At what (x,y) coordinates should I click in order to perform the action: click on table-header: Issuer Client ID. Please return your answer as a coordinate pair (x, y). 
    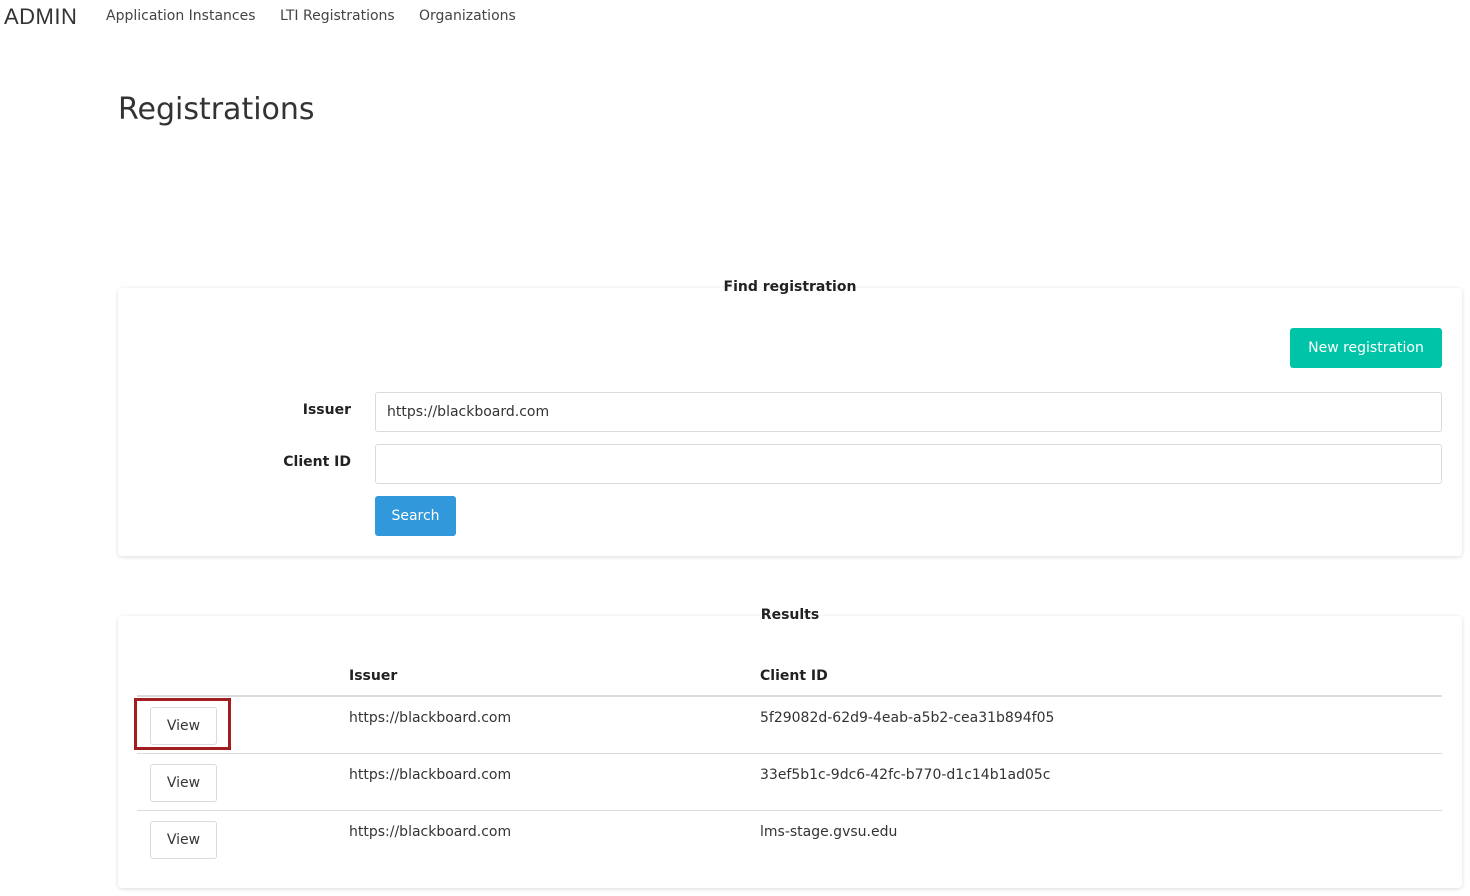
    Looking at the image, I should click on (789, 678).